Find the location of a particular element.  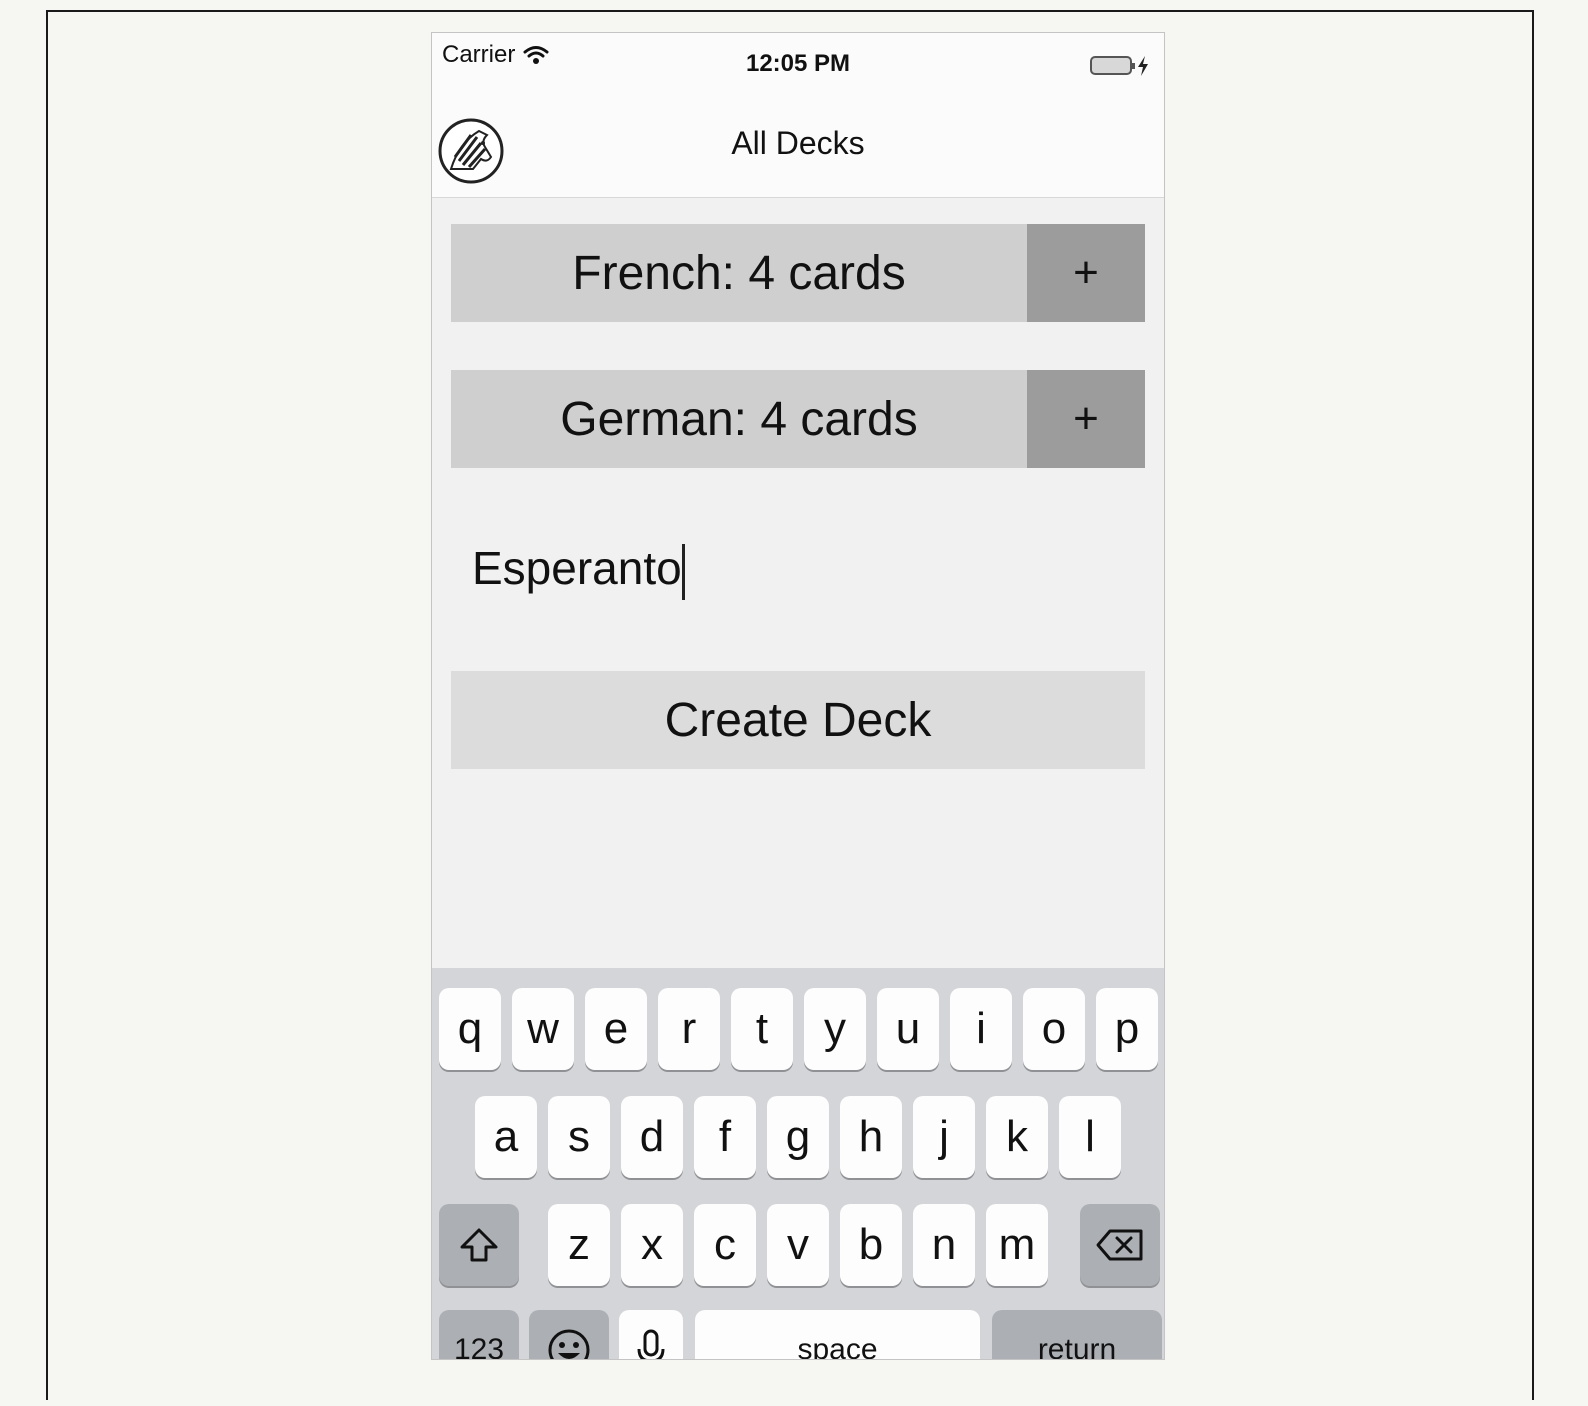

key-w: w is located at coordinates (543, 1029).